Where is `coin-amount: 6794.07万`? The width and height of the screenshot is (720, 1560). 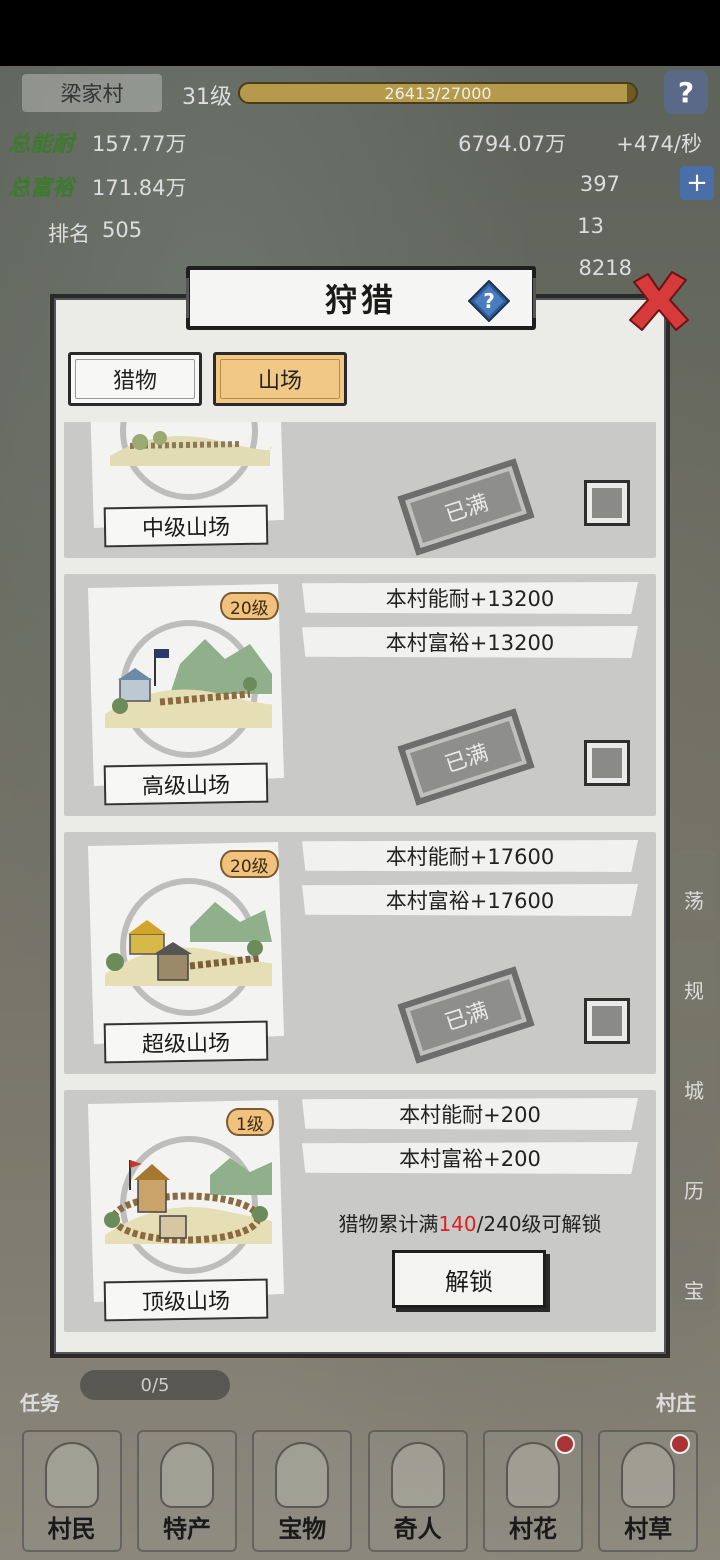
coin-amount: 6794.07万 is located at coordinates (512, 144).